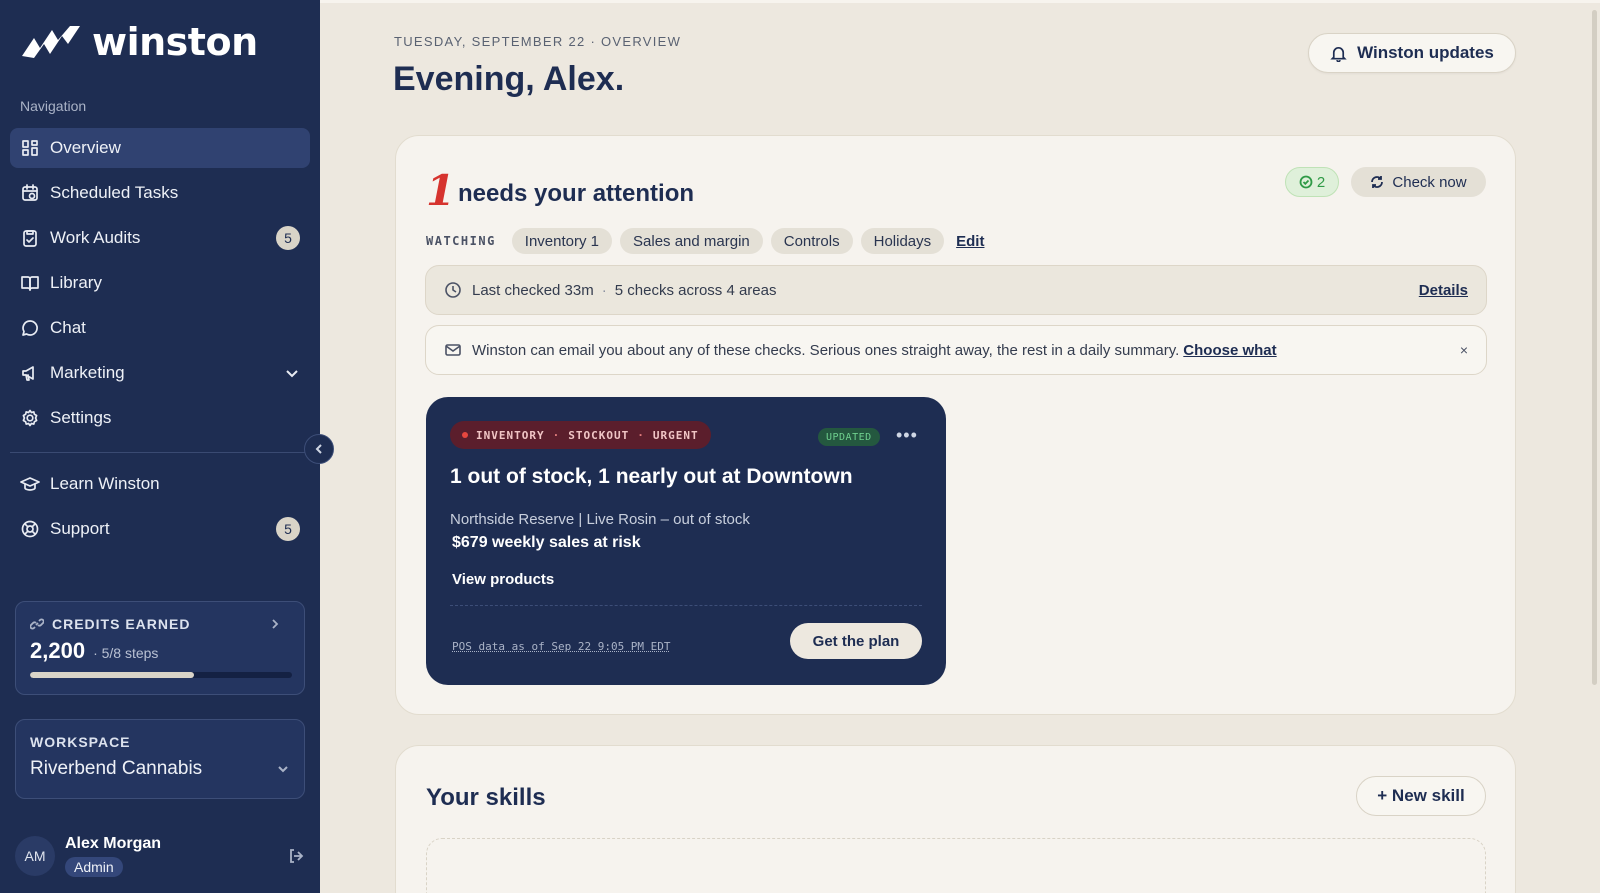 This screenshot has height=893, width=1600. Describe the element at coordinates (30, 283) in the screenshot. I see `book-icon` at that location.